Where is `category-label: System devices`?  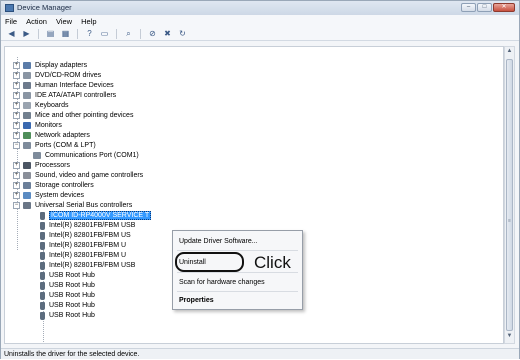 category-label: System devices is located at coordinates (60, 195).